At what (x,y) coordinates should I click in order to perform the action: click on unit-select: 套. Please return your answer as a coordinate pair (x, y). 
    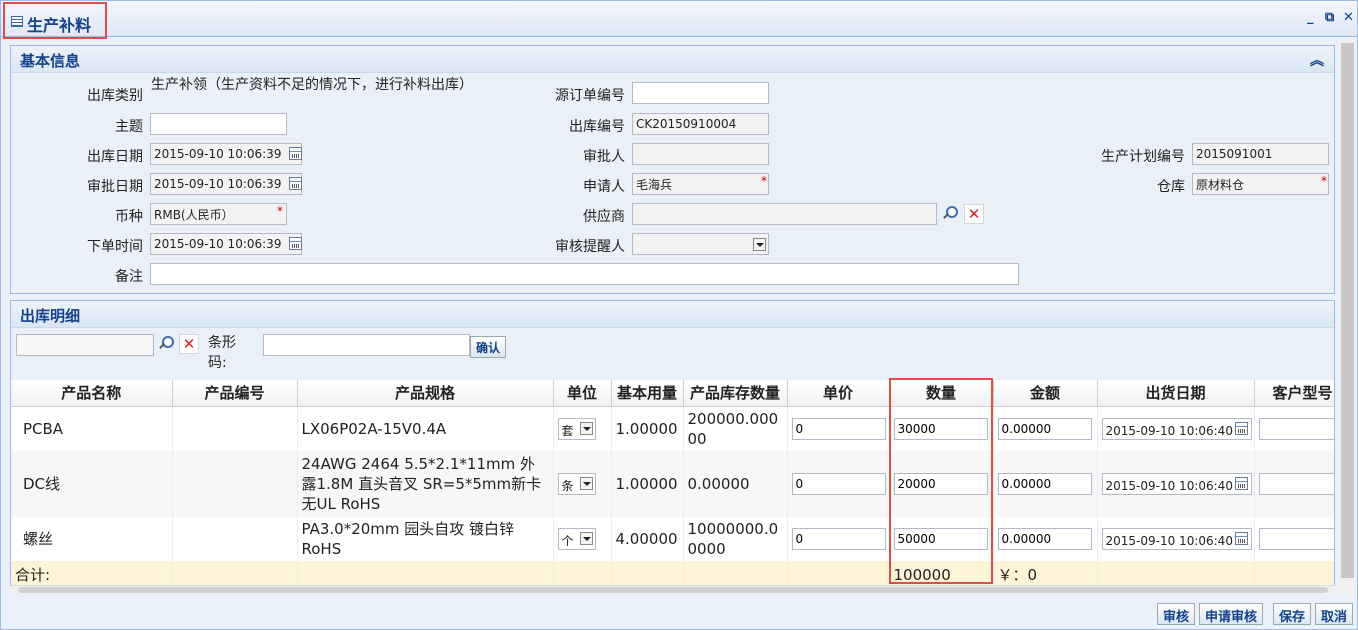
    Looking at the image, I should click on (576, 428).